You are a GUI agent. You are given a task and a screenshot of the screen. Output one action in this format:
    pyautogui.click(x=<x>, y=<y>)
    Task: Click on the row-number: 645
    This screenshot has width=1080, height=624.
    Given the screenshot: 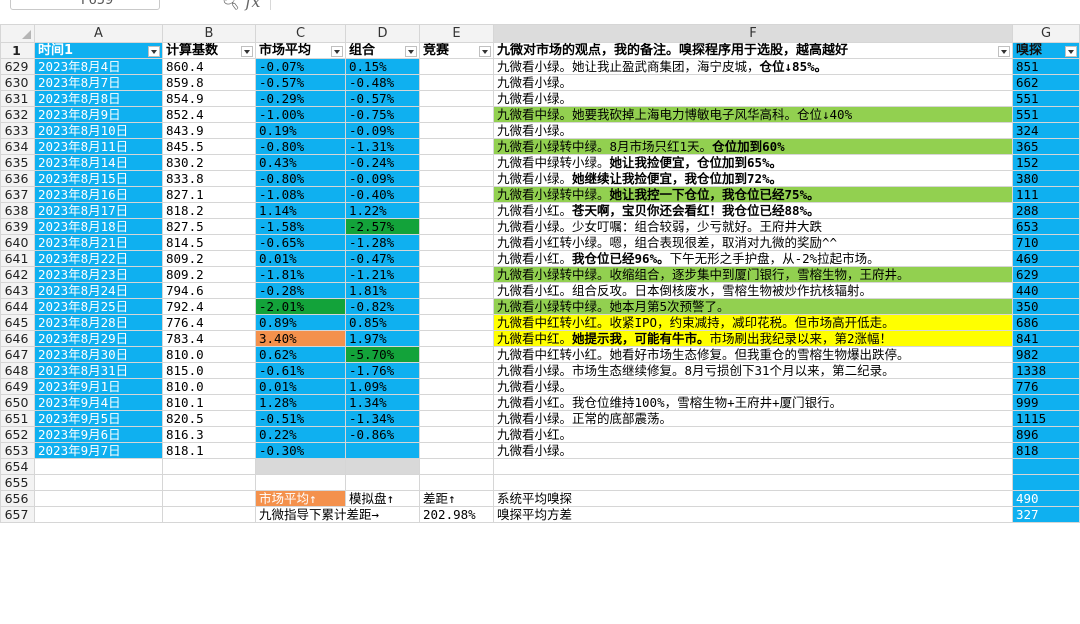 What is the action you would take?
    pyautogui.click(x=17, y=322)
    